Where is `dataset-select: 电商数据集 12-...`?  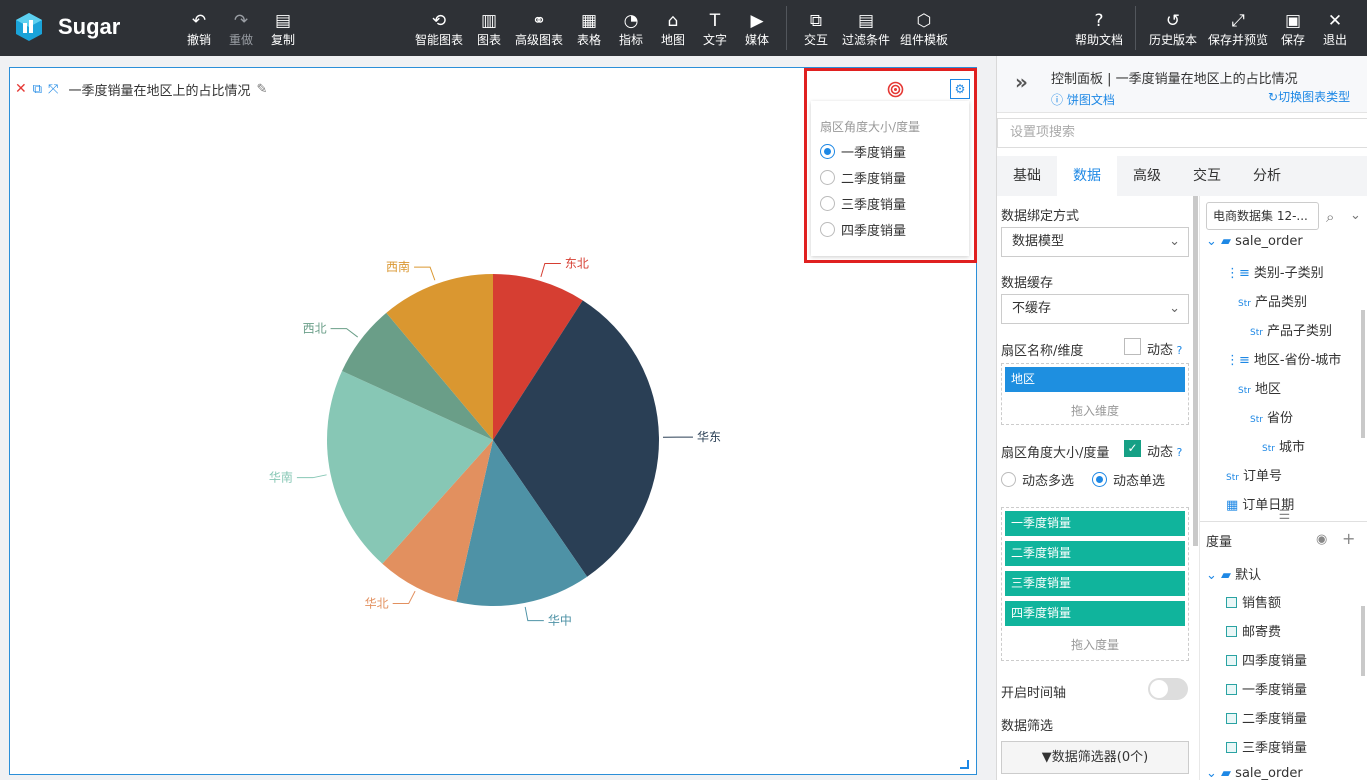 dataset-select: 电商数据集 12-... is located at coordinates (1262, 216).